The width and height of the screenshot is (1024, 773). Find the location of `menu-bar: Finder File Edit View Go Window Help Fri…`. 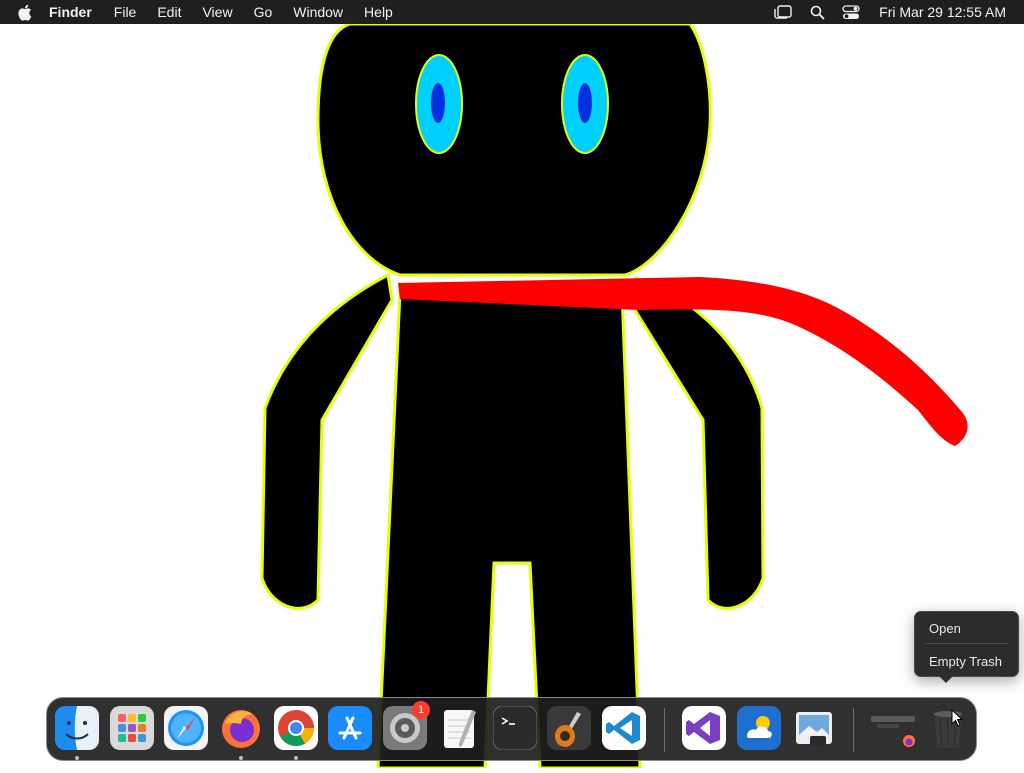

menu-bar: Finder File Edit View Go Window Help Fri… is located at coordinates (512, 12).